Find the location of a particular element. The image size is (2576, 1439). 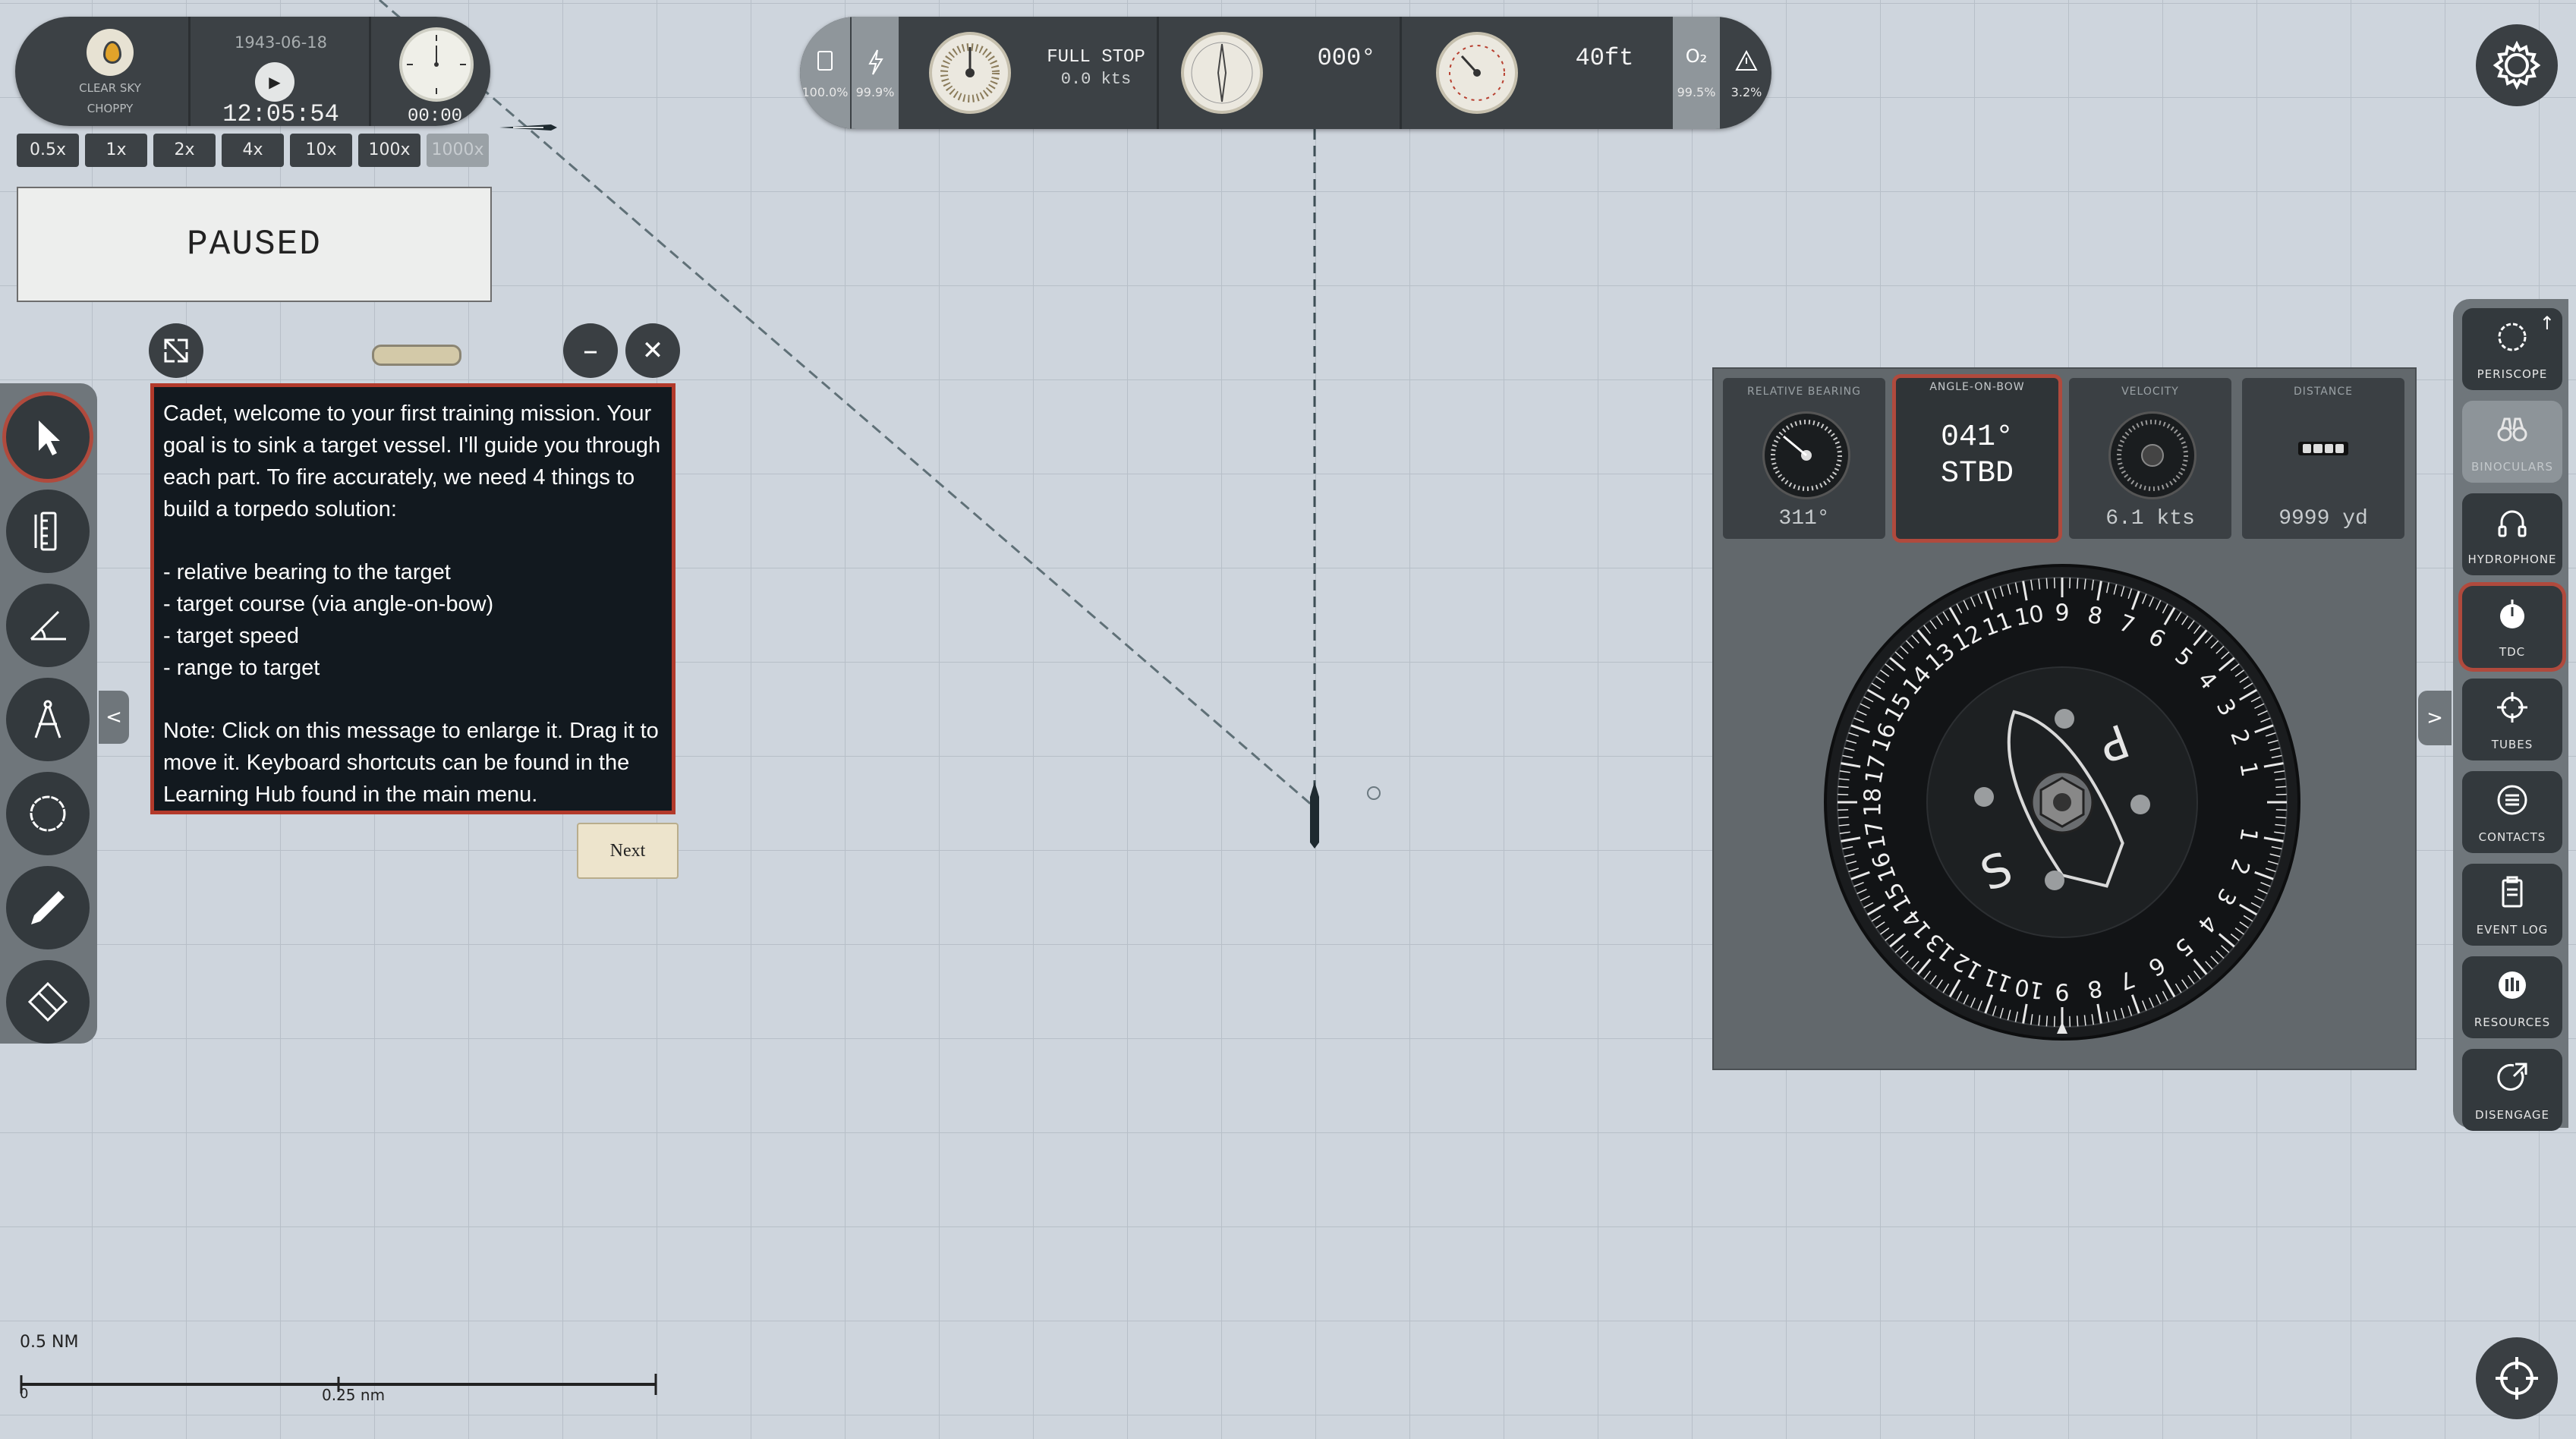

tdc-button: TDC is located at coordinates (2512, 627).